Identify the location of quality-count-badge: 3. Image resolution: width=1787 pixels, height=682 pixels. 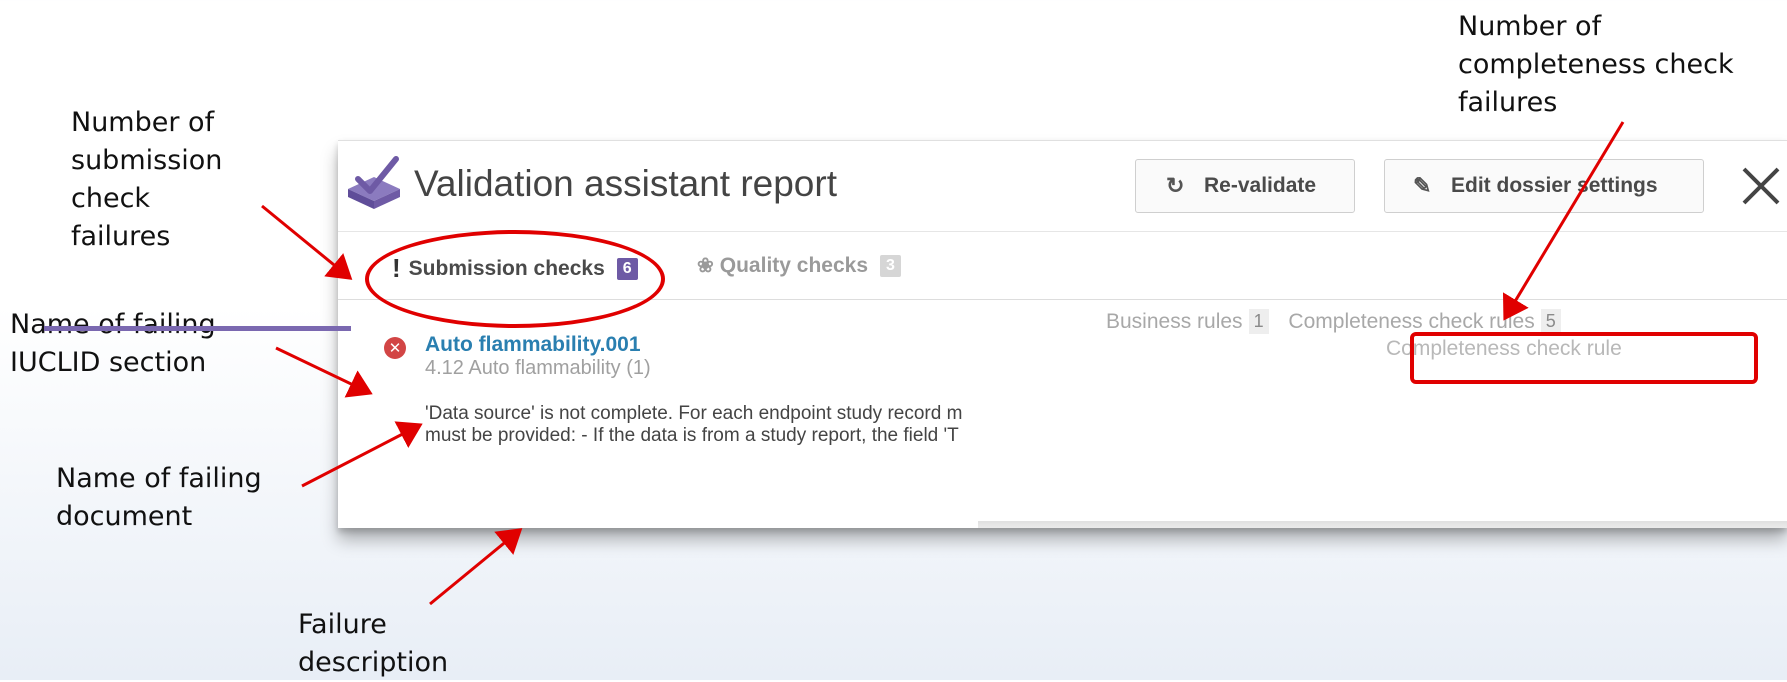
(890, 265).